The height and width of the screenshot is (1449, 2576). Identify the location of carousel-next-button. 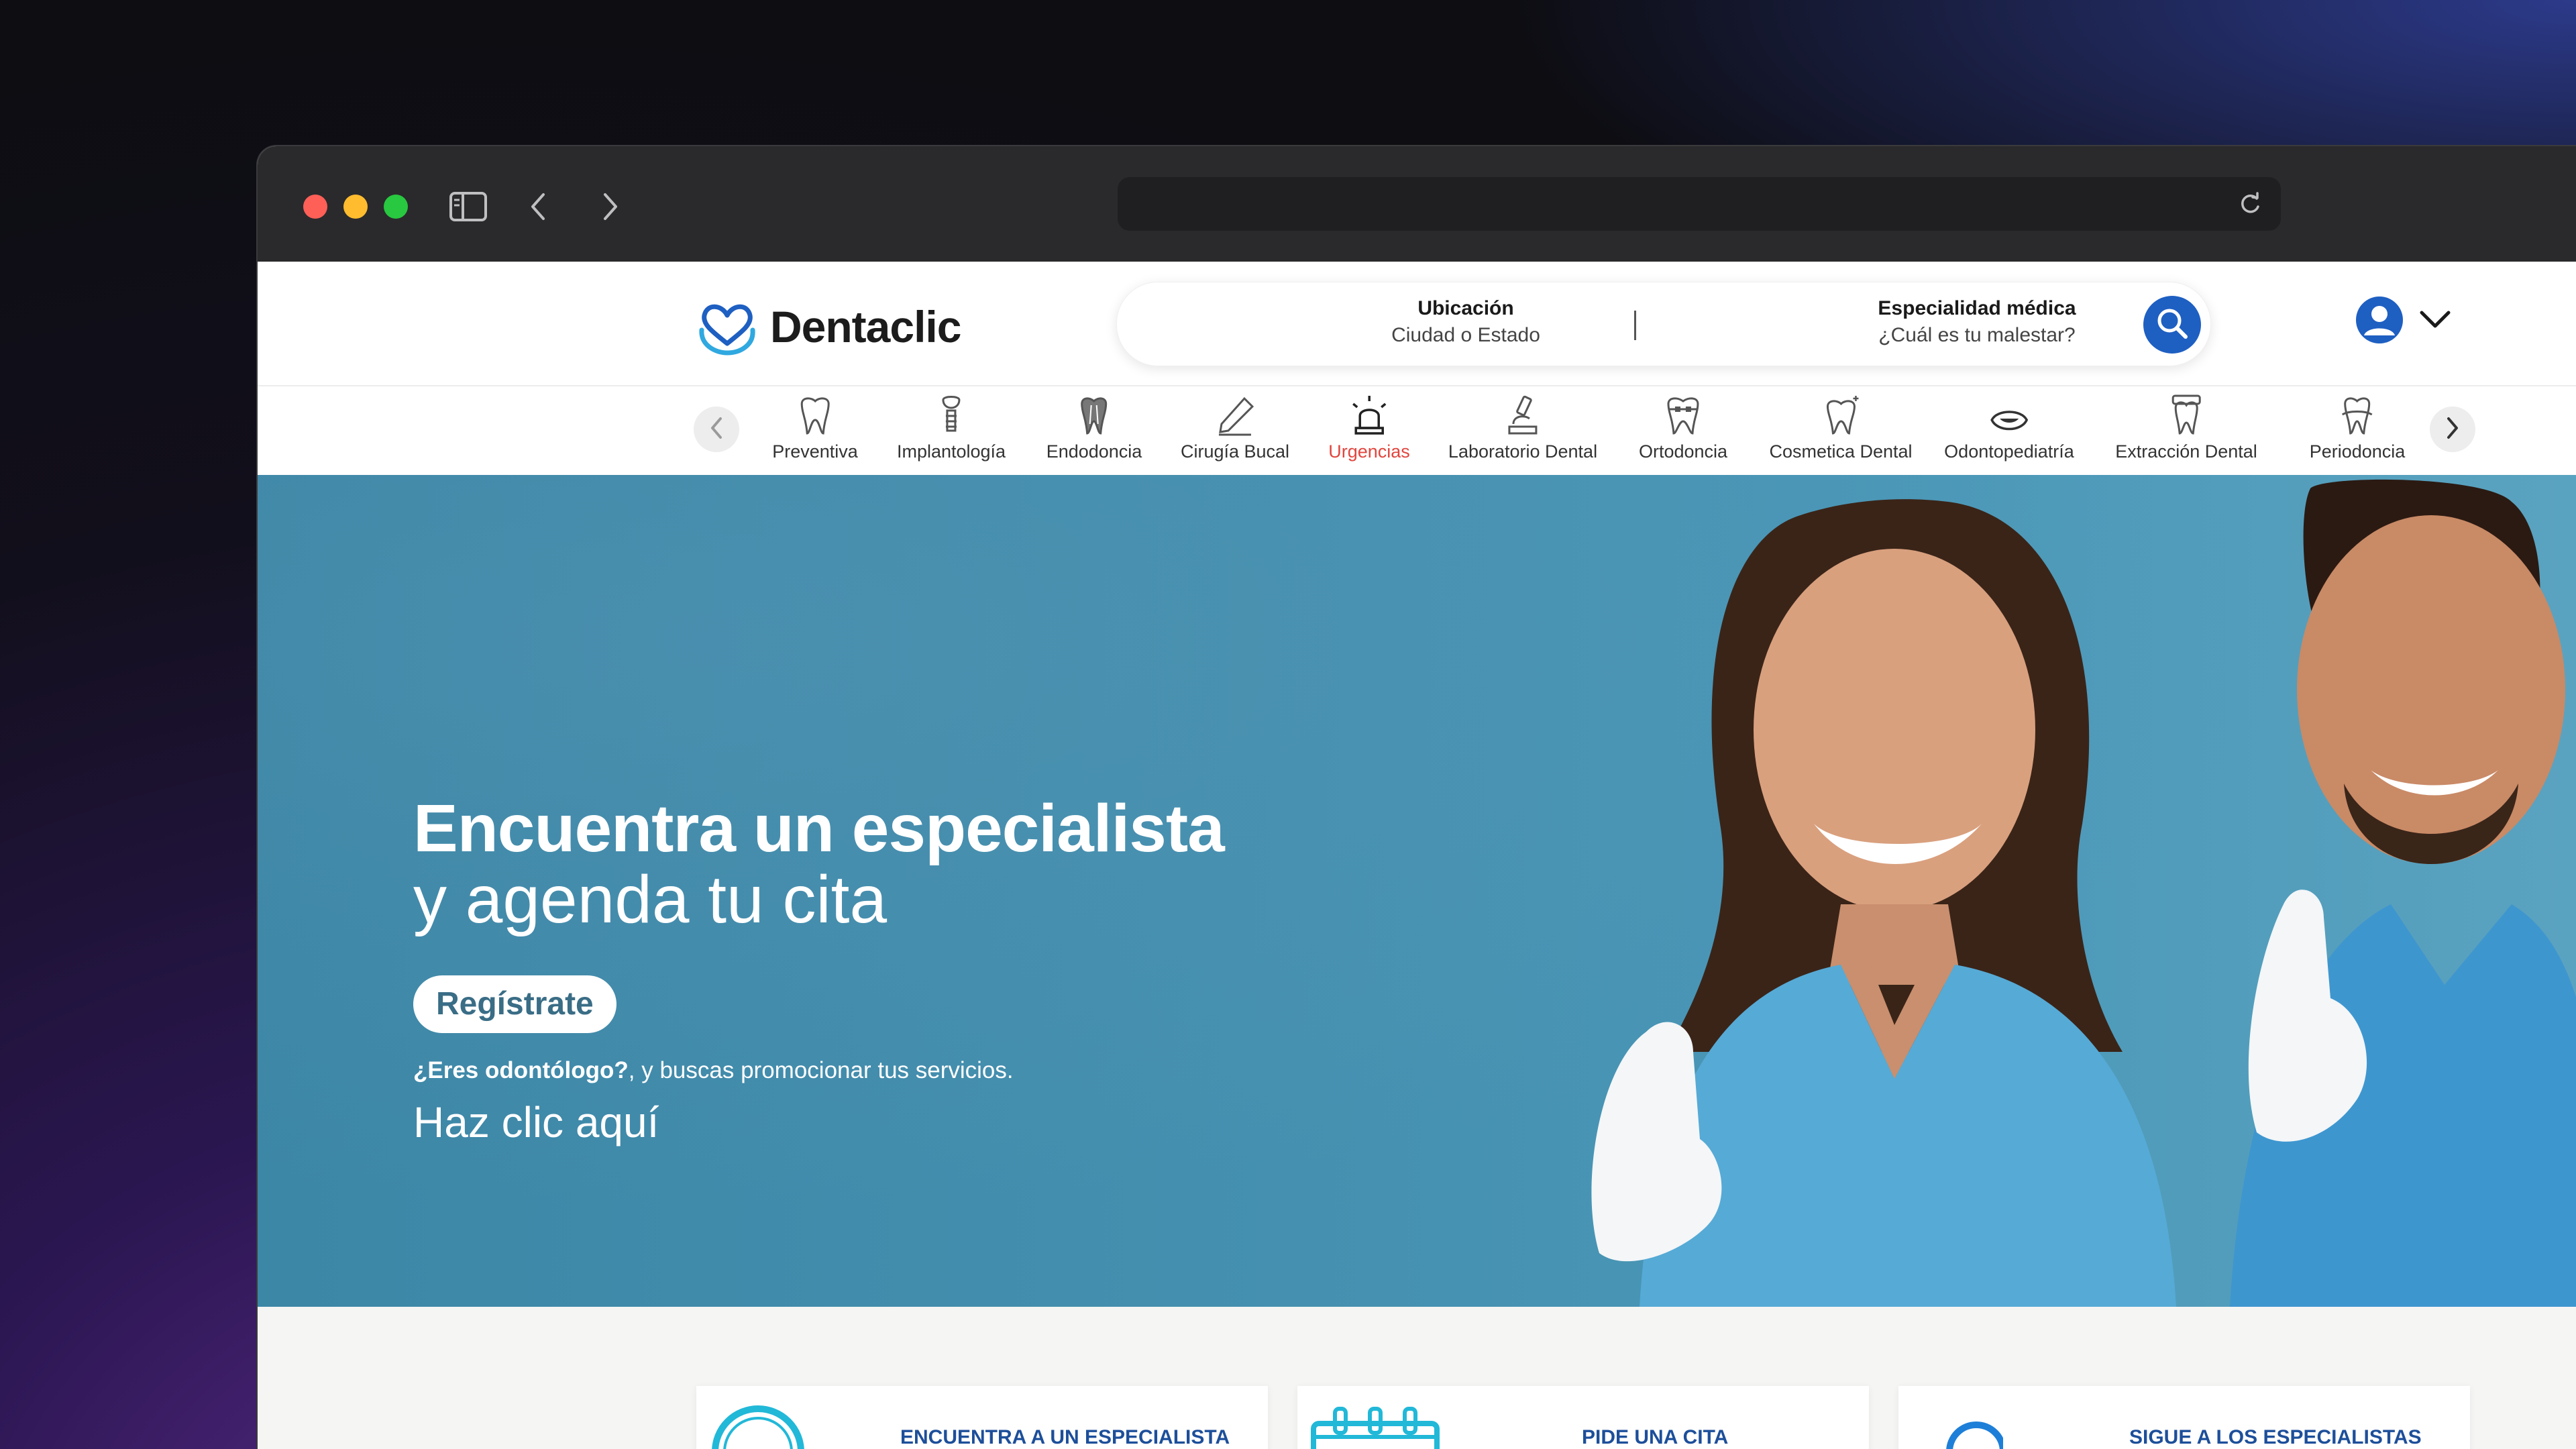
(2452, 429).